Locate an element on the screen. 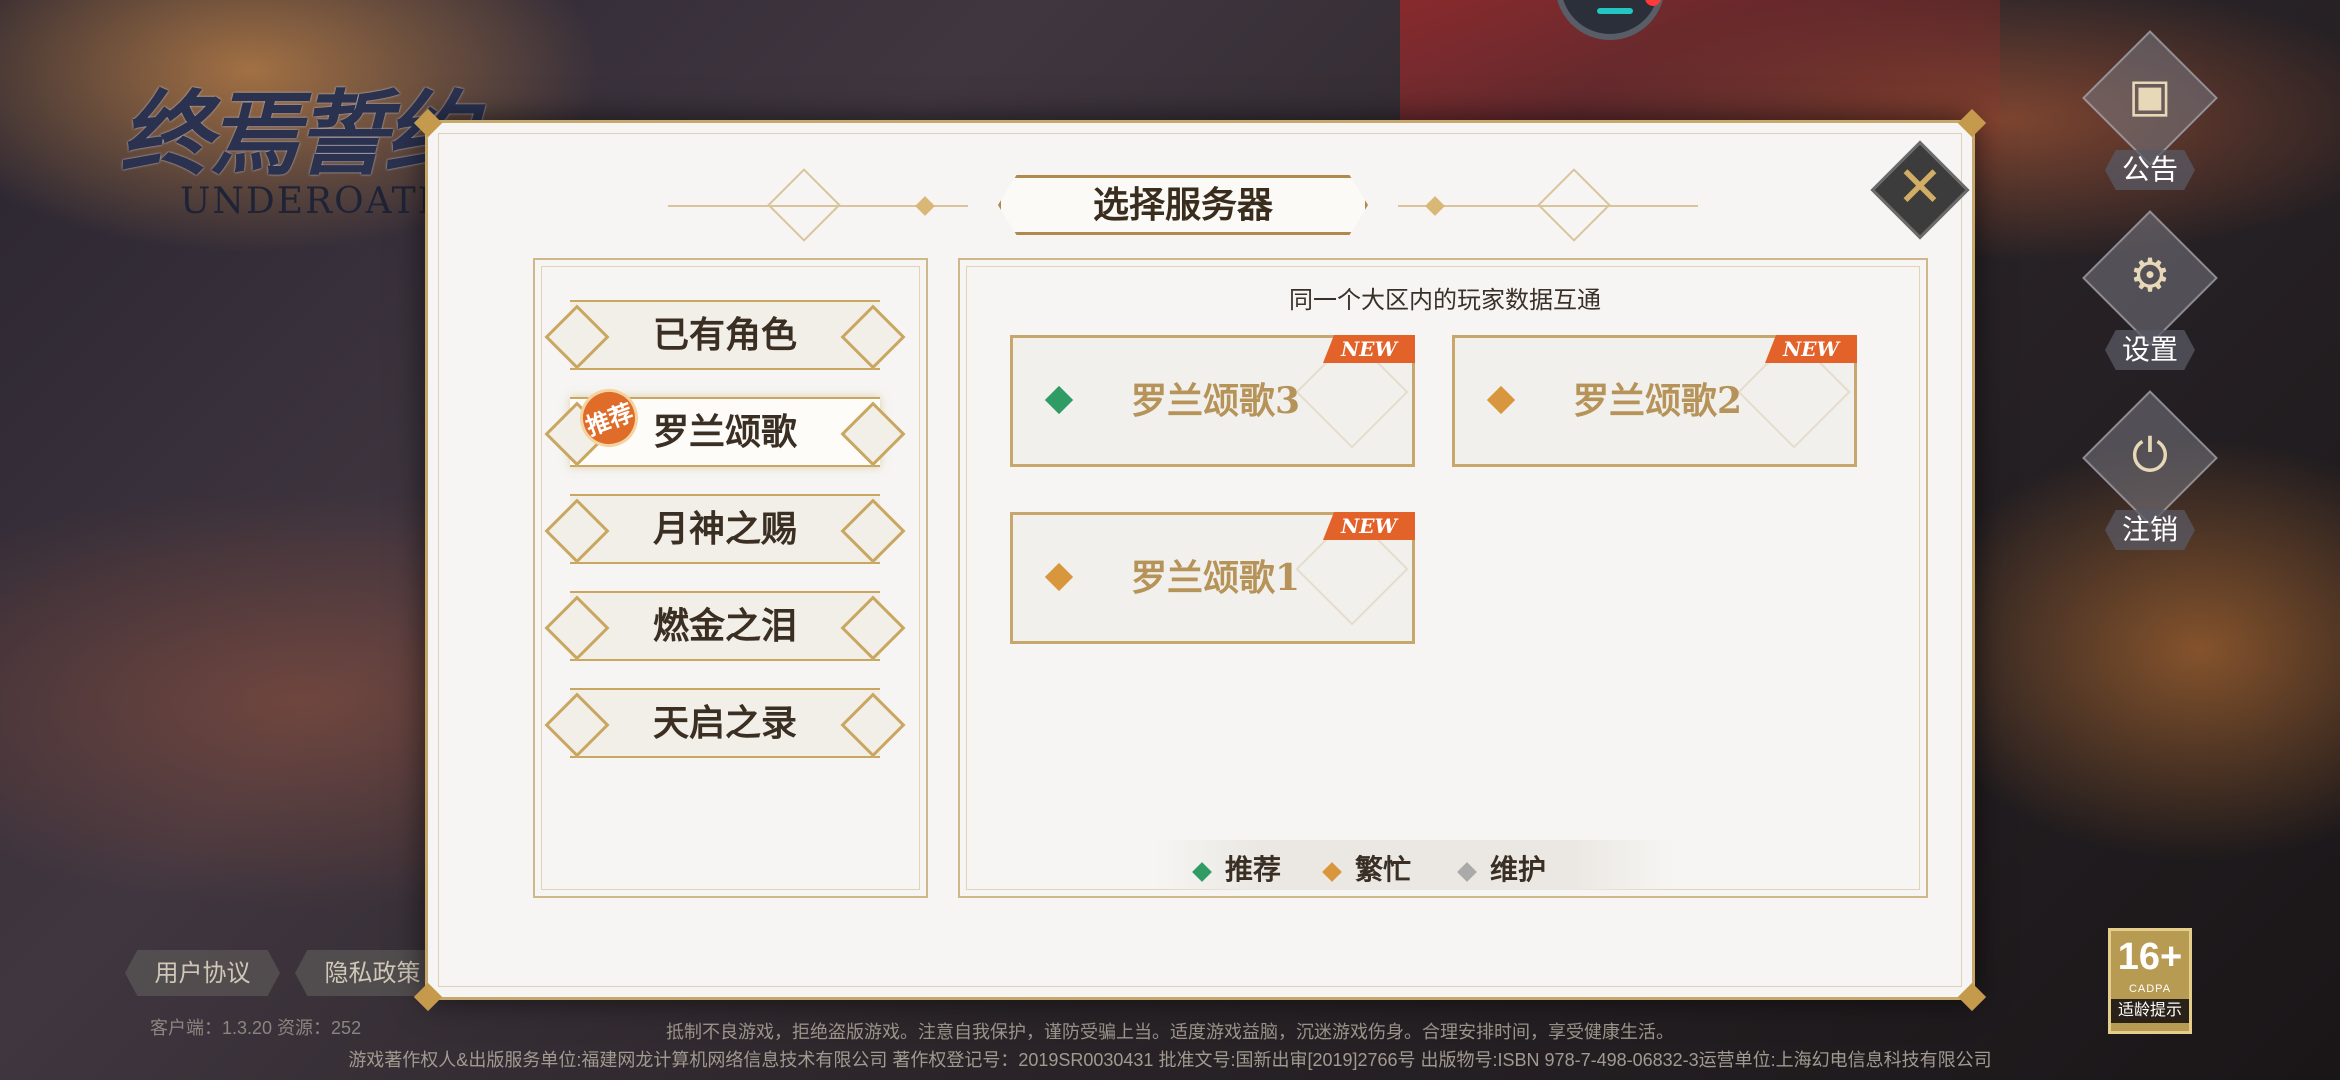 This screenshot has width=2340, height=1080. region-item-moon-gift: 月神之赐 is located at coordinates (725, 529).